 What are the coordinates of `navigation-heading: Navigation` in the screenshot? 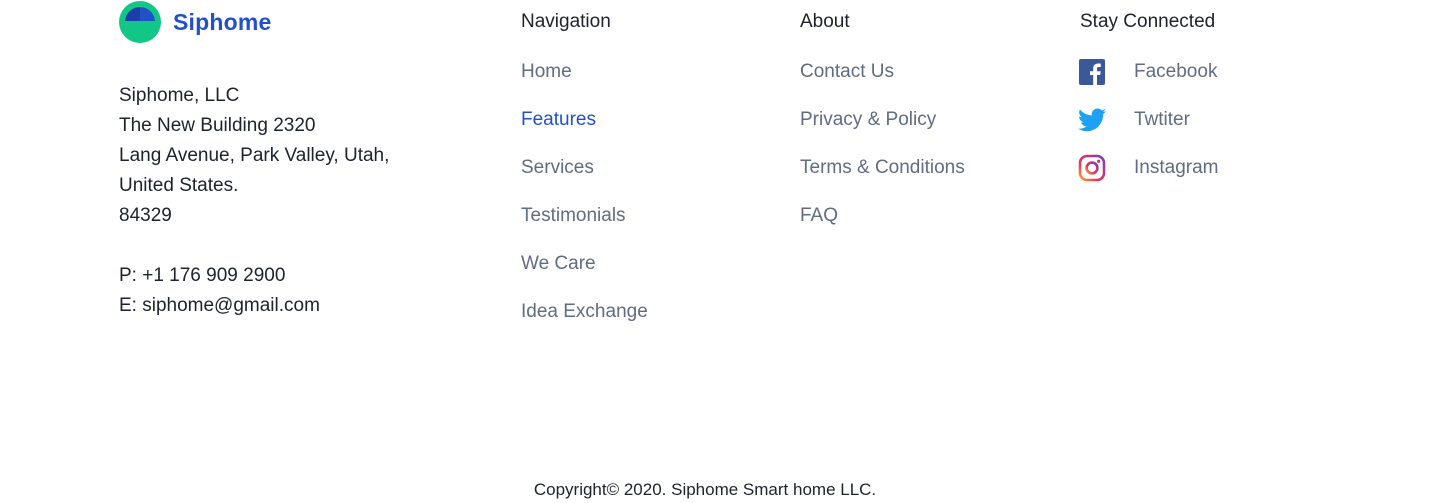 It's located at (566, 21).